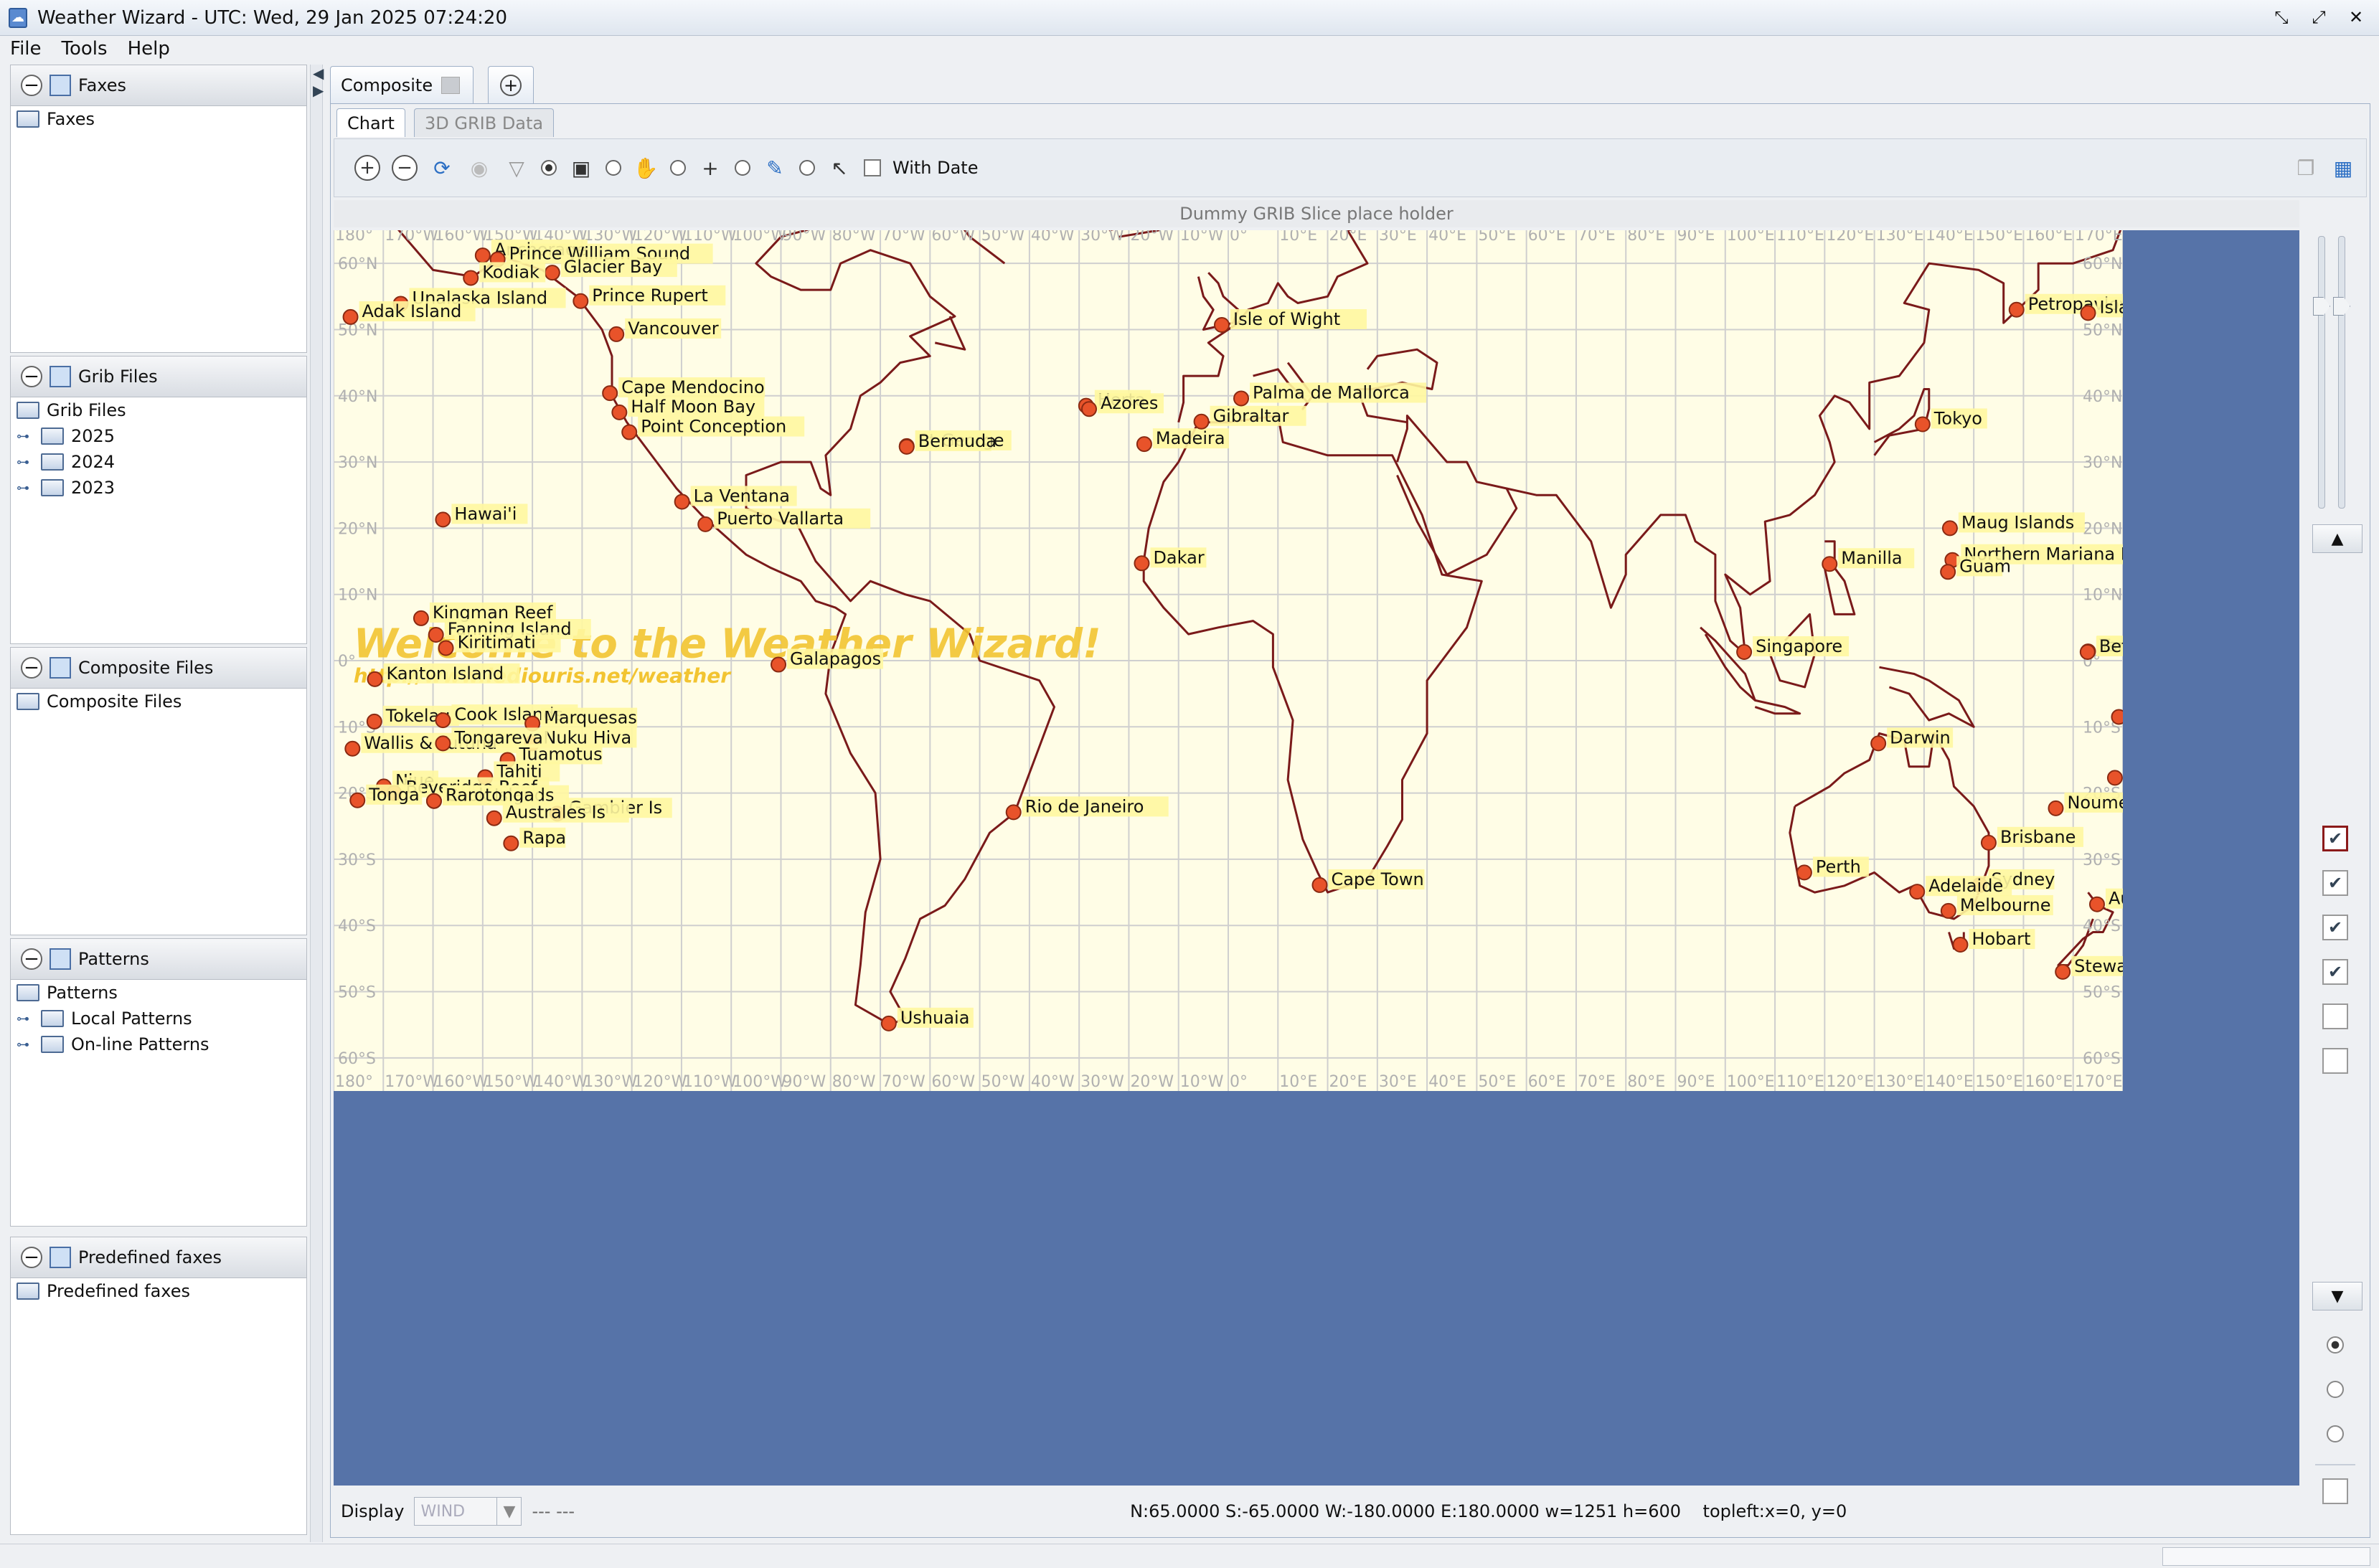 The image size is (2379, 1568). What do you see at coordinates (159, 119) in the screenshot?
I see `tree-item: Faxes` at bounding box center [159, 119].